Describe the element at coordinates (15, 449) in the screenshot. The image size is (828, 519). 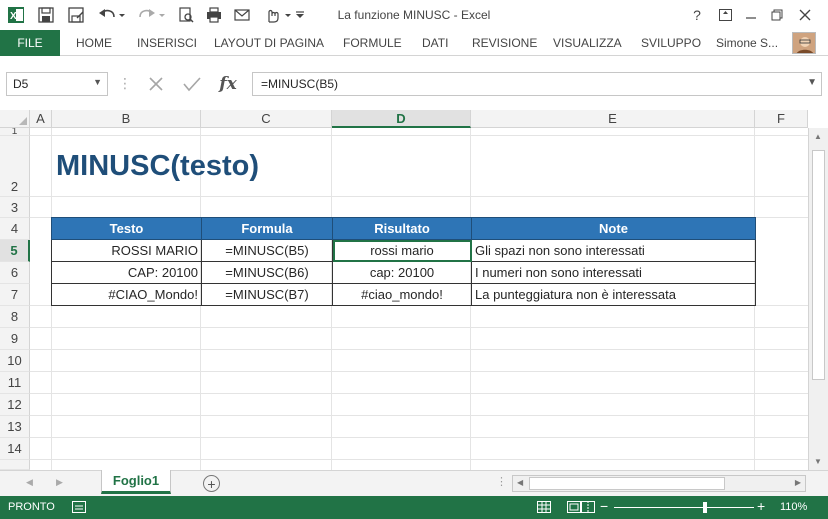
I see `row-header-14: 14` at that location.